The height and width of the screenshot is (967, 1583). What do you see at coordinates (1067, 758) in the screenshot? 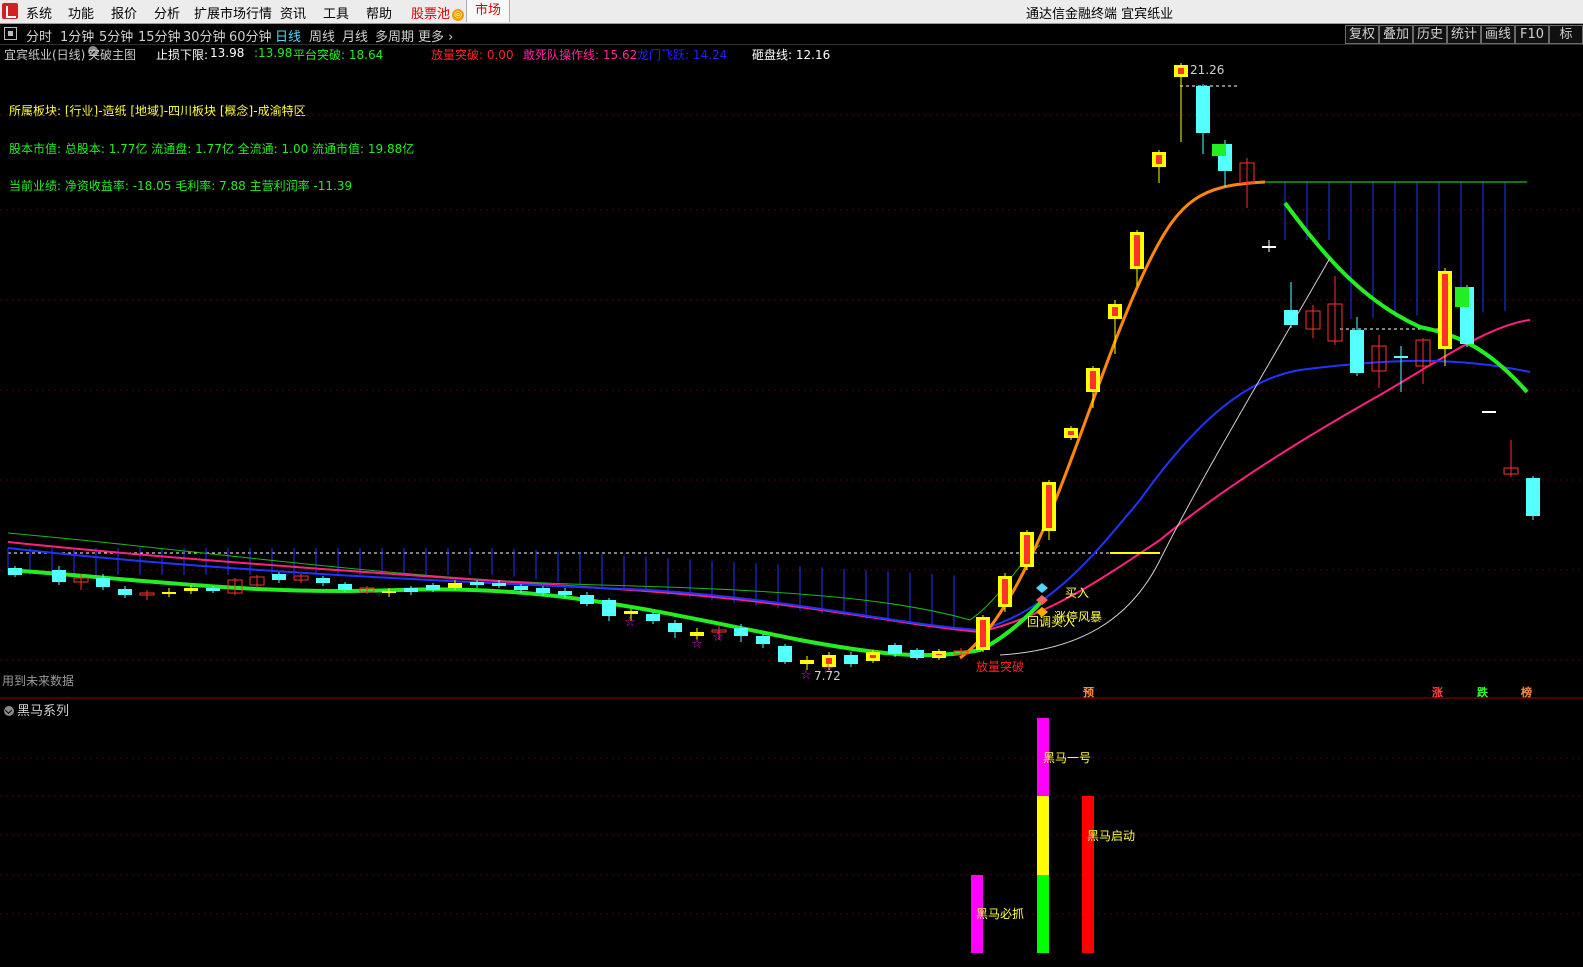
I see `dark-horse-one-label: 黑马一号` at bounding box center [1067, 758].